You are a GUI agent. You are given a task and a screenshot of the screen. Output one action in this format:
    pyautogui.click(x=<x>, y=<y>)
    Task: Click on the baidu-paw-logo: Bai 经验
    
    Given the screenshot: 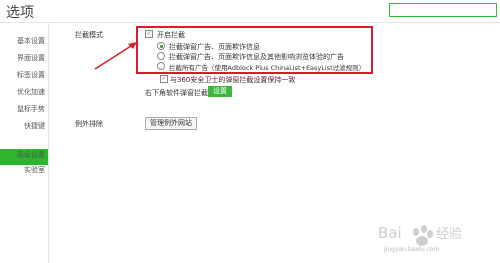 What is the action you would take?
    pyautogui.click(x=420, y=235)
    